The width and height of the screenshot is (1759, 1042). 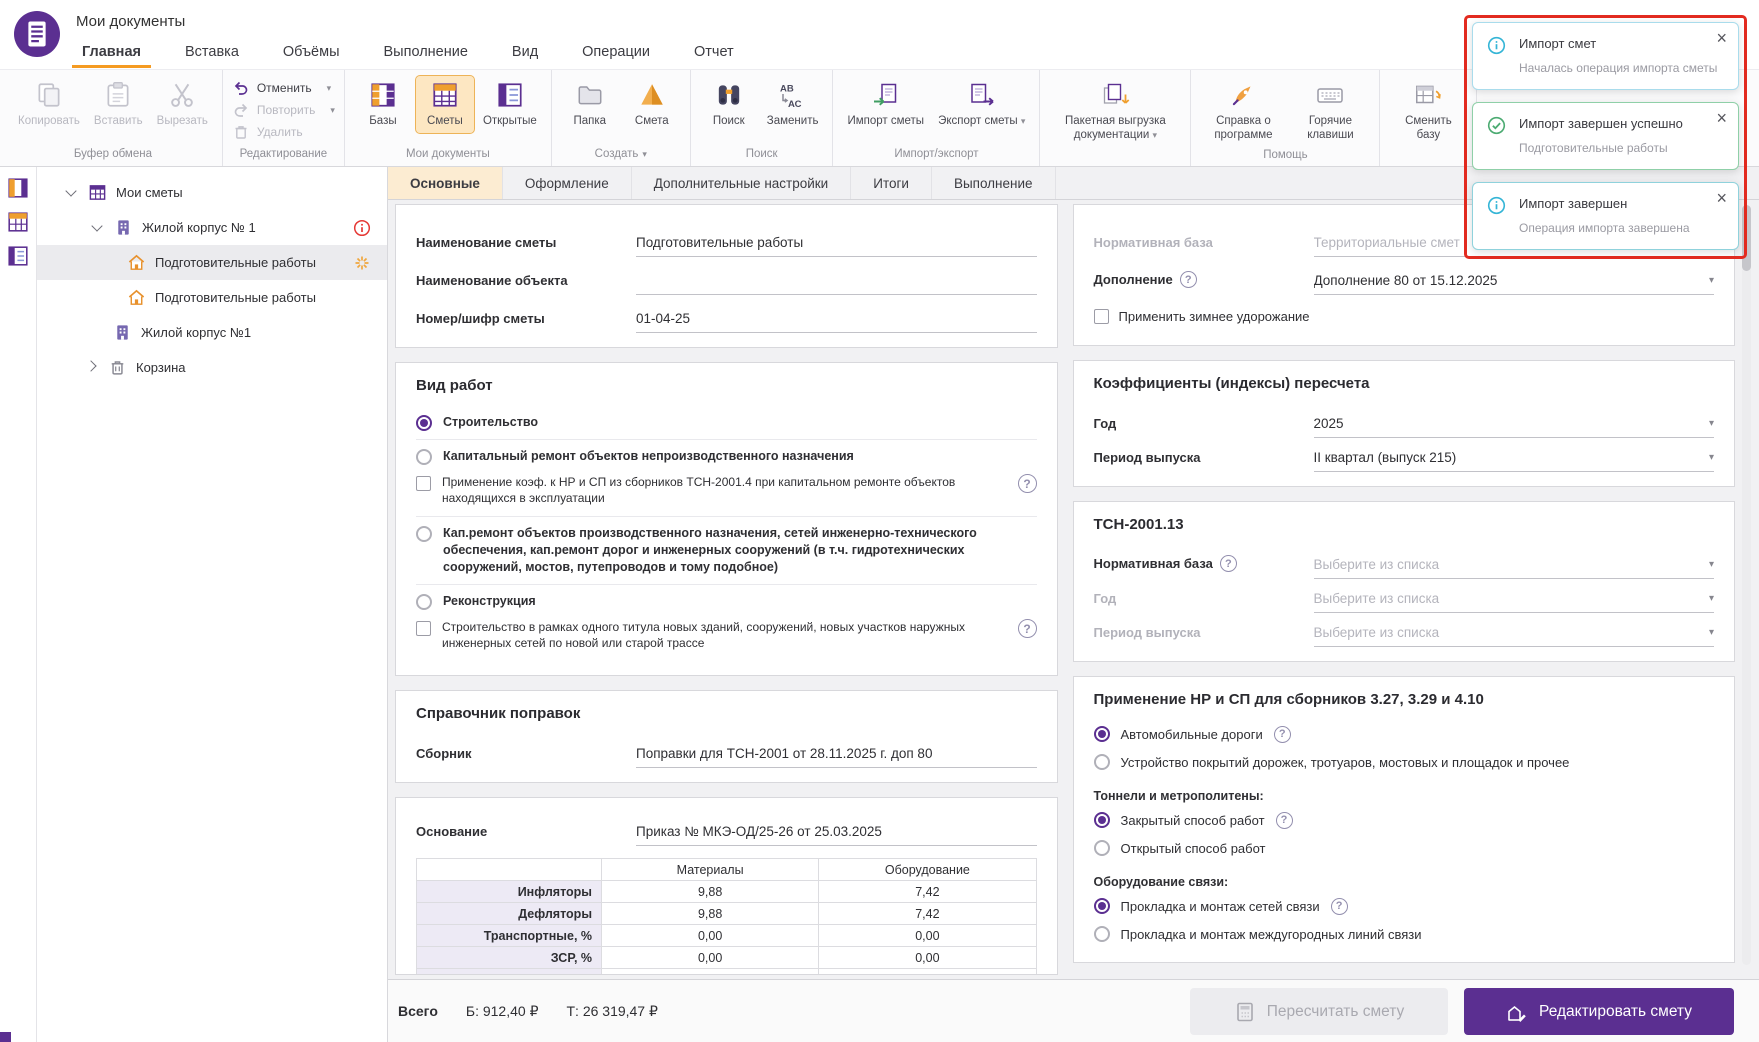 I want to click on radio-industrial-repair, so click(x=424, y=534).